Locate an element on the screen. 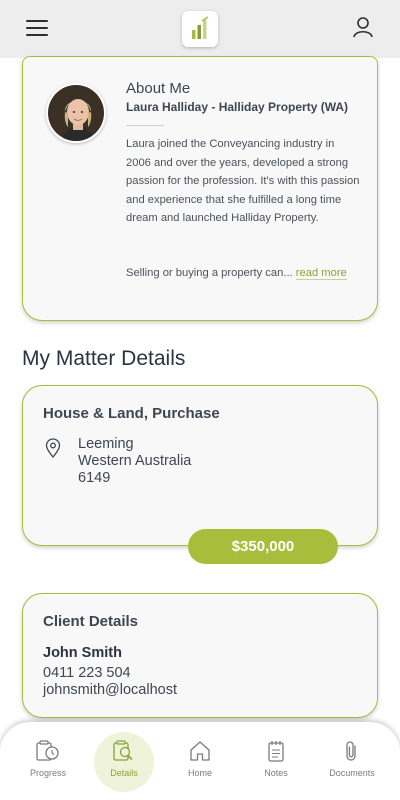 Image resolution: width=400 pixels, height=800 pixels. nav-item-documents: Documents is located at coordinates (352, 761).